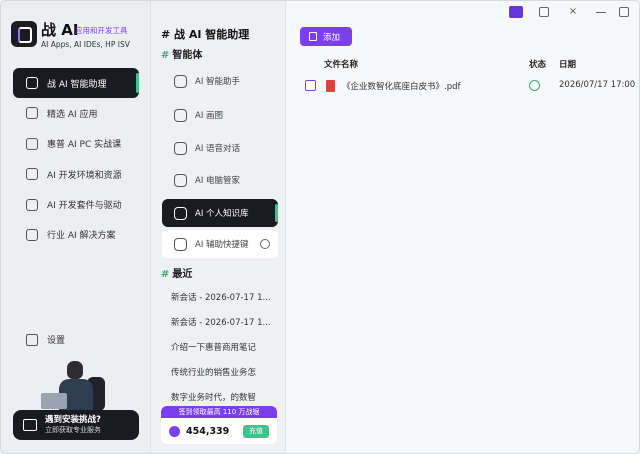  I want to click on agent-item-shortcut: AI 辅助快捷键, so click(220, 244).